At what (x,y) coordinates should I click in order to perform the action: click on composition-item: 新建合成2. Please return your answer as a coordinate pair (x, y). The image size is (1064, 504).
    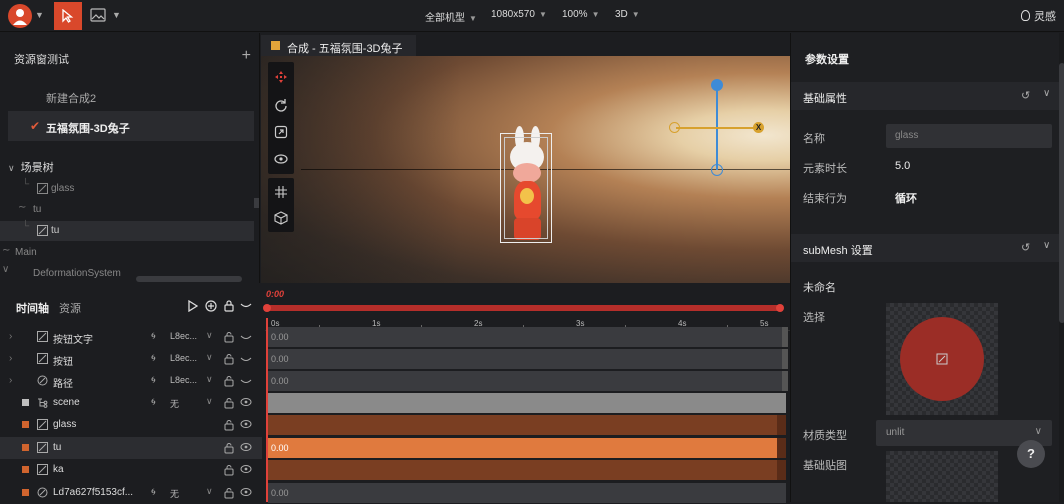
    Looking at the image, I should click on (71, 98).